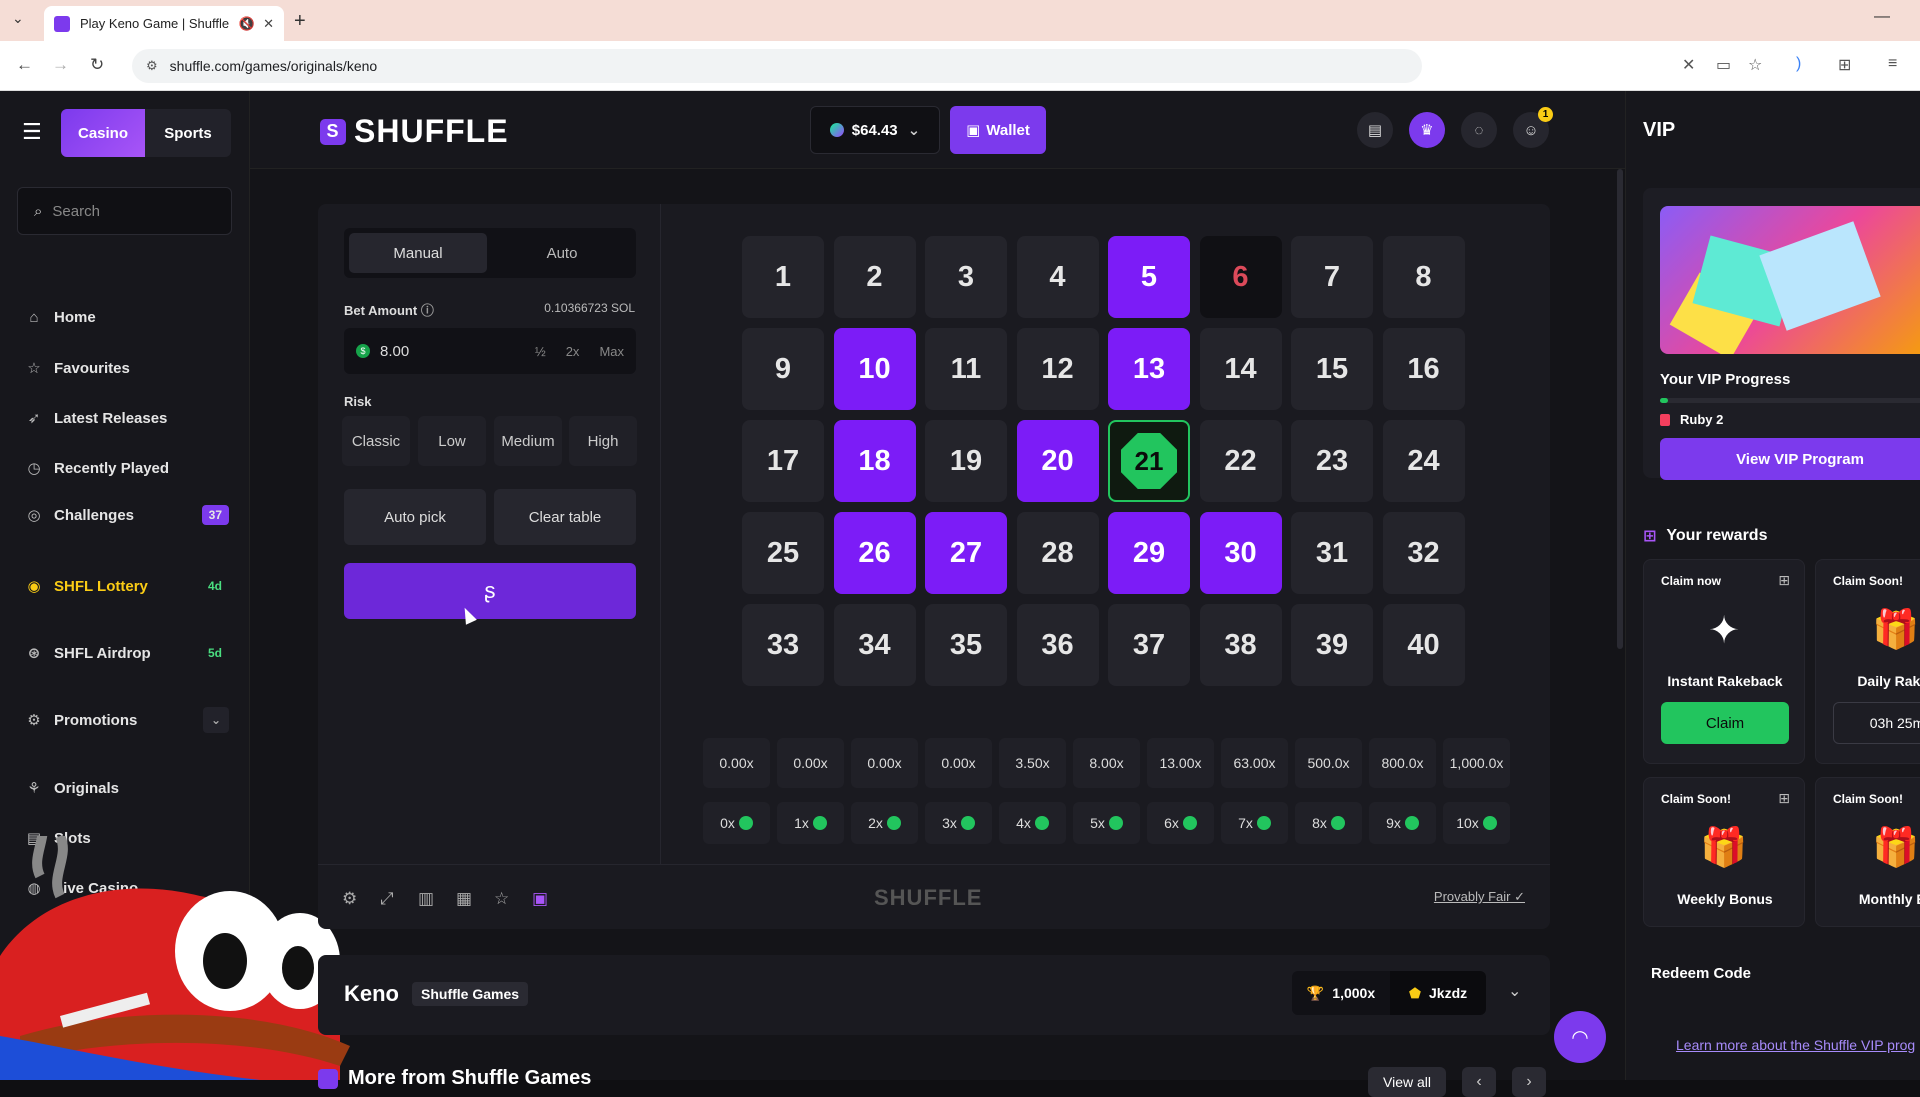 This screenshot has width=1920, height=1097. What do you see at coordinates (1795, 1045) in the screenshot?
I see `learn-more-link: Learn more about the Shuffle VIP prog` at bounding box center [1795, 1045].